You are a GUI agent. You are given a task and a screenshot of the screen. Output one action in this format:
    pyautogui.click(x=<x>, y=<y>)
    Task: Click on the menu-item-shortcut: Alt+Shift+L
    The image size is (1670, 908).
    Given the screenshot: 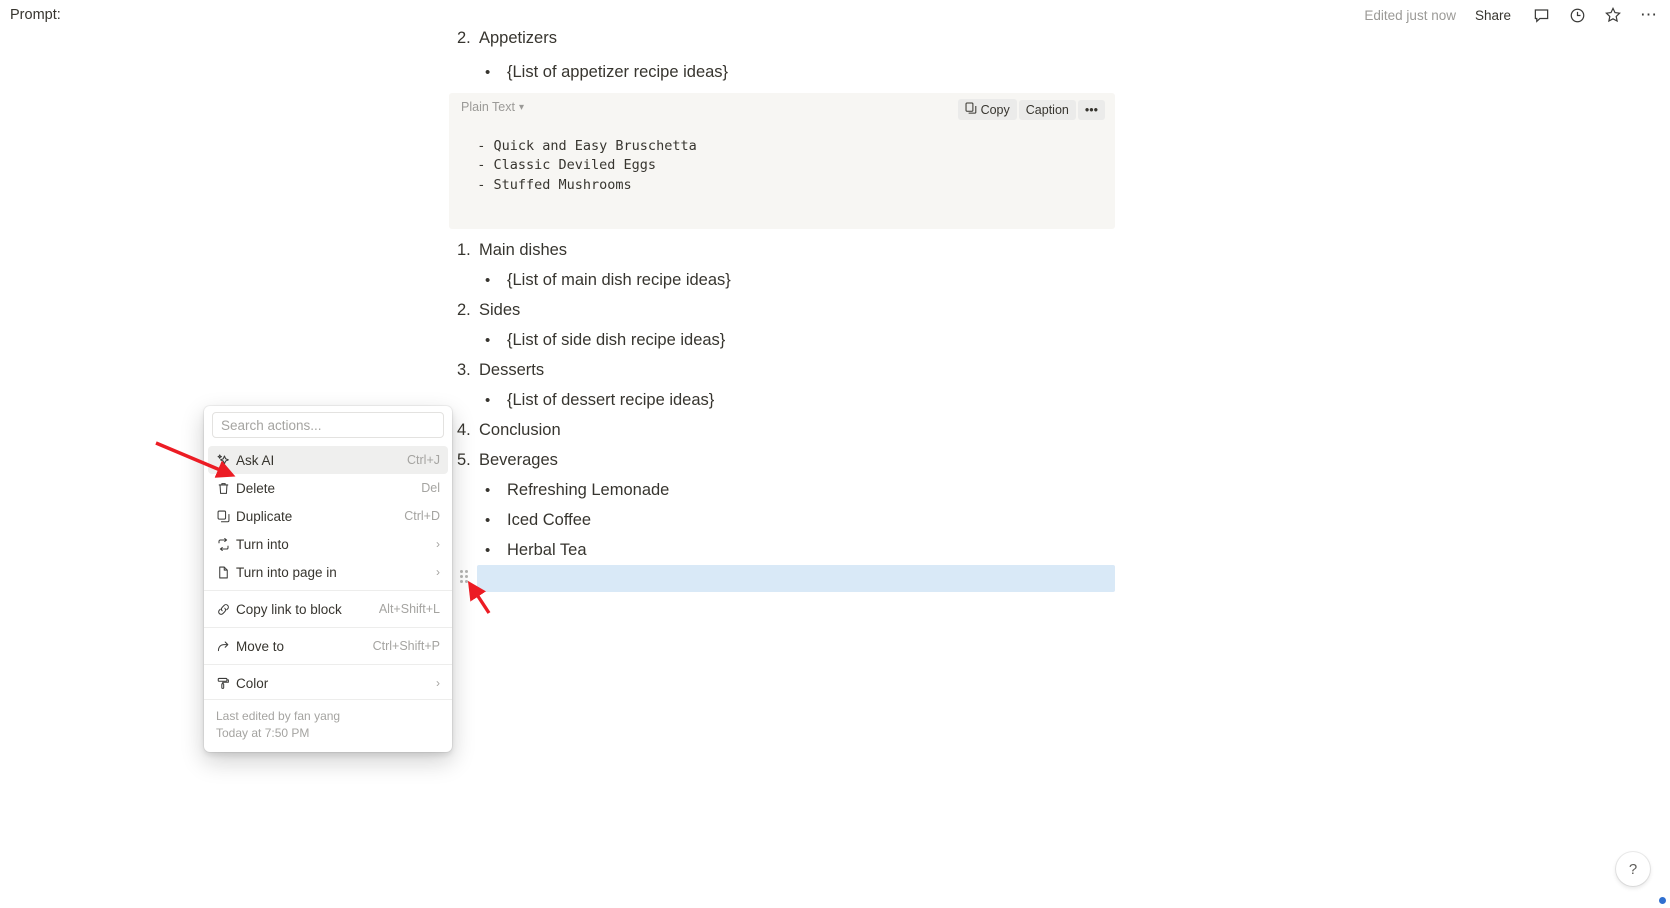 What is the action you would take?
    pyautogui.click(x=409, y=609)
    